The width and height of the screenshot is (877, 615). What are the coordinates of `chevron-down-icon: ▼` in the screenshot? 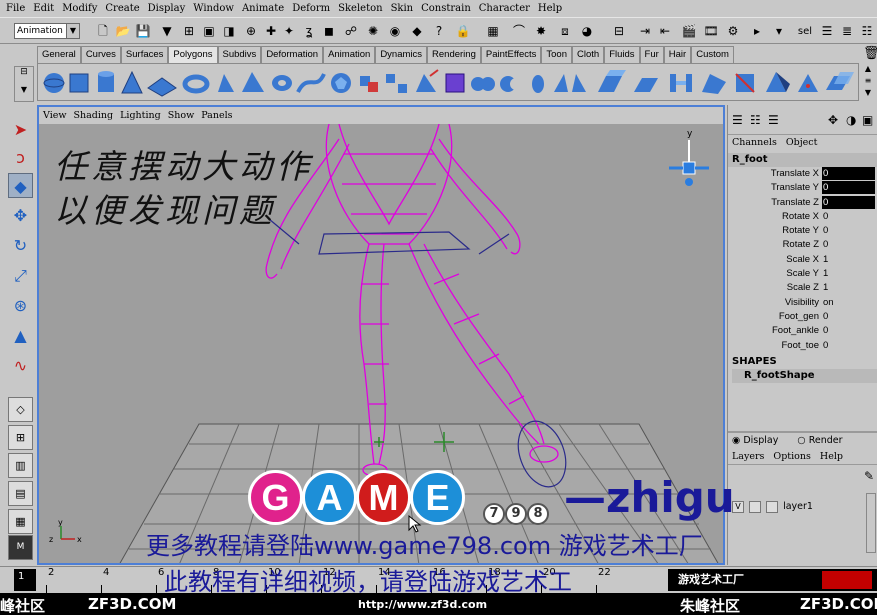 It's located at (72, 31).